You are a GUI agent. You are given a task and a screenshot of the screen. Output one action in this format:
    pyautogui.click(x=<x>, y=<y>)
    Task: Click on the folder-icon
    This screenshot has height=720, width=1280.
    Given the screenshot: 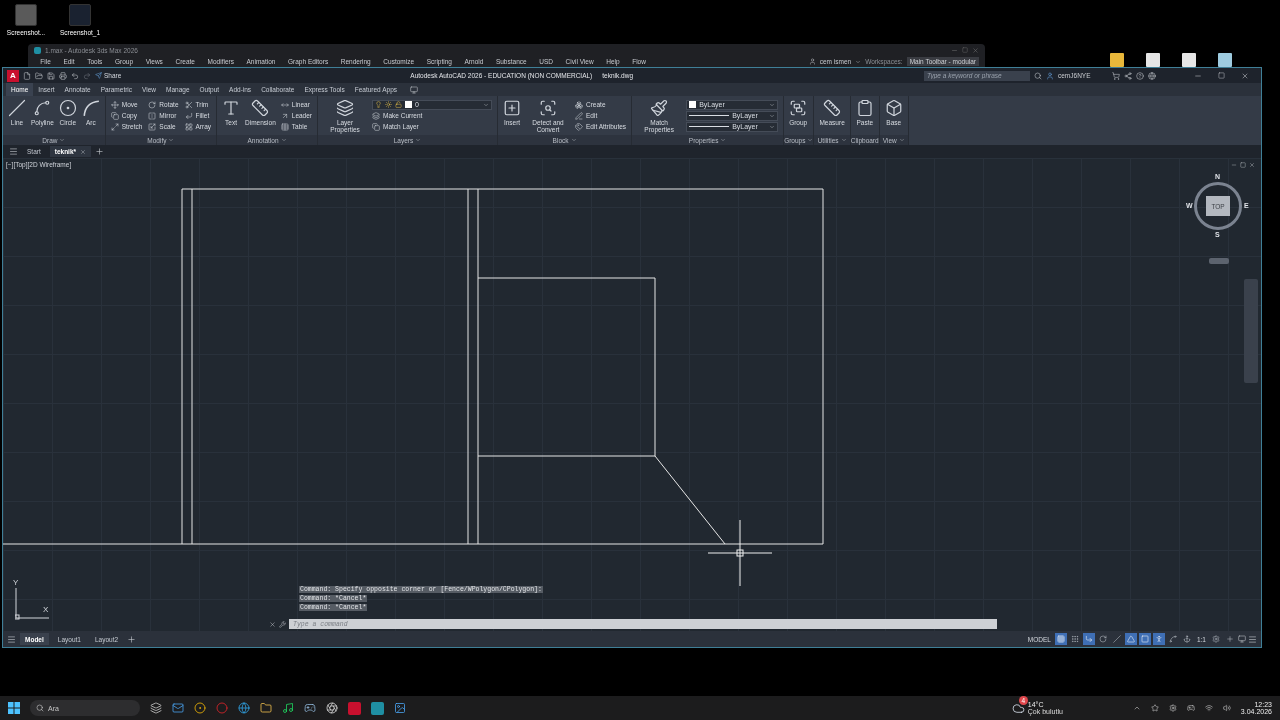 What is the action you would take?
    pyautogui.click(x=266, y=708)
    